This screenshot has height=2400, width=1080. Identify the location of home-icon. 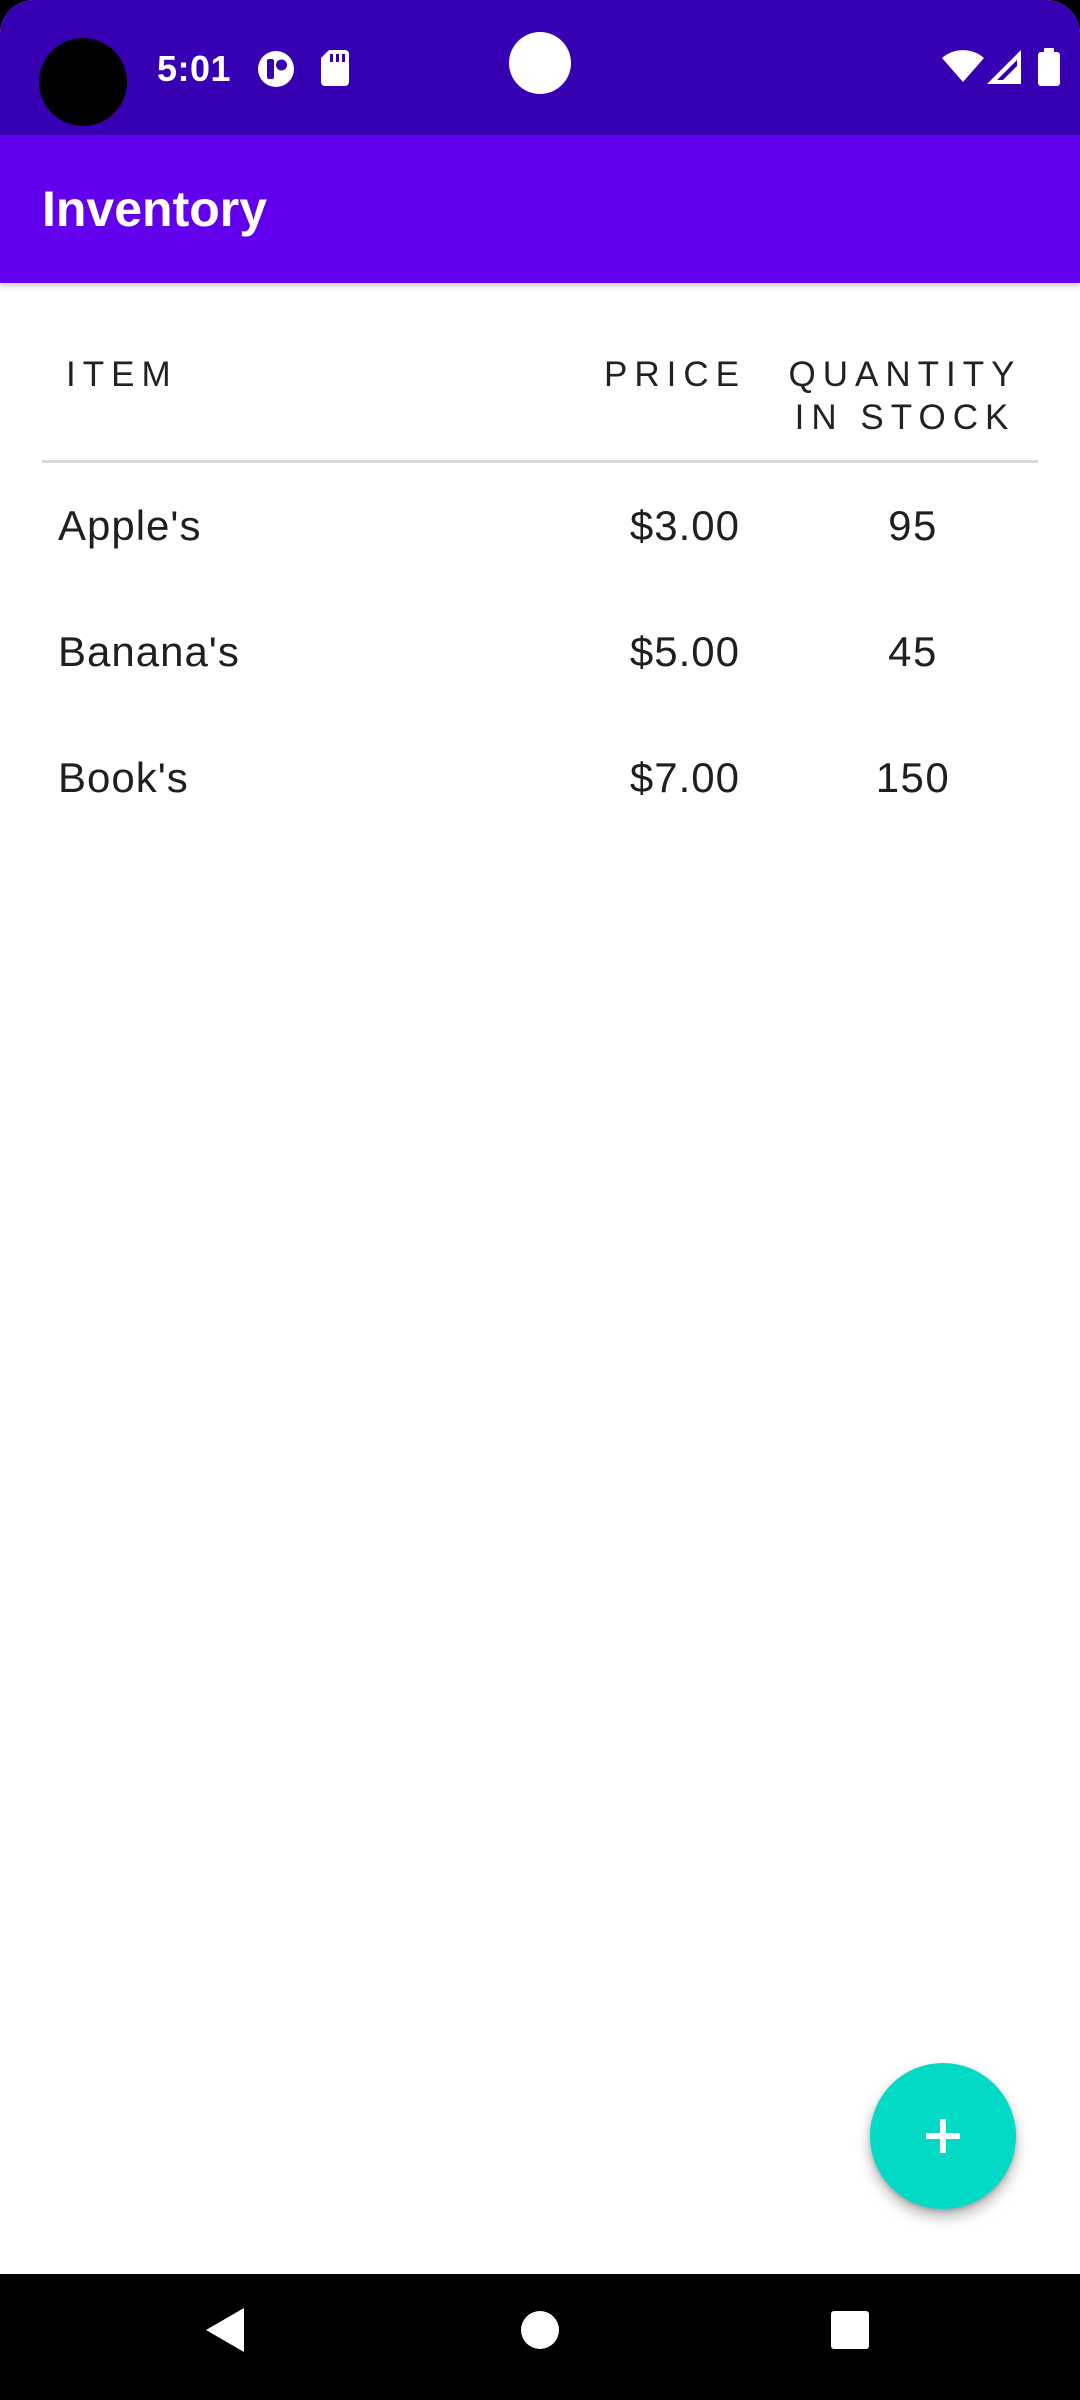
(540, 2330).